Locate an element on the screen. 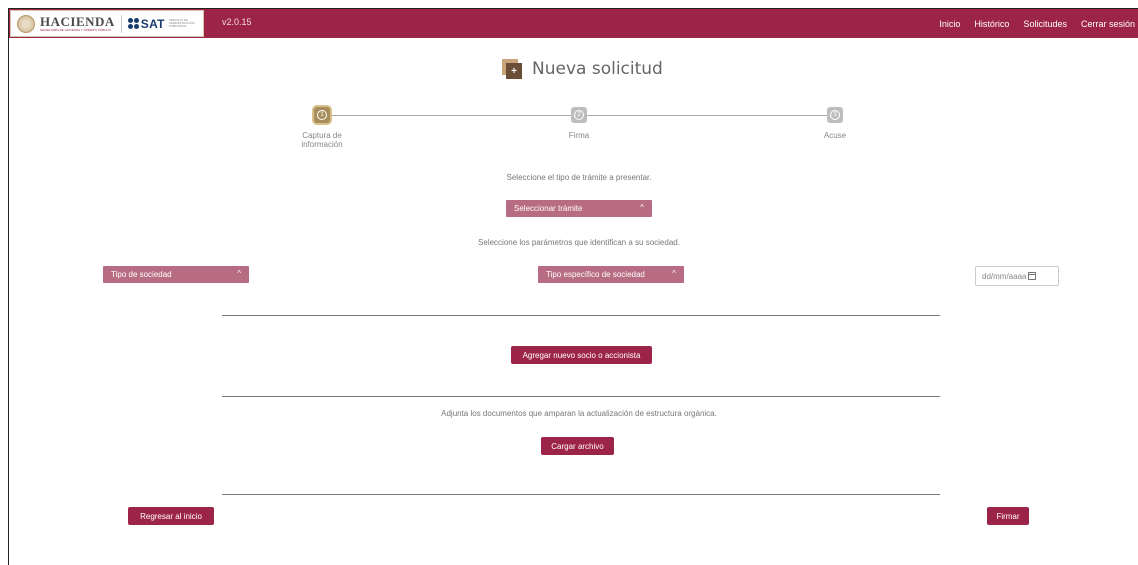 This screenshot has width=1138, height=565. back-to-start-button: Regresar al inicio is located at coordinates (171, 516).